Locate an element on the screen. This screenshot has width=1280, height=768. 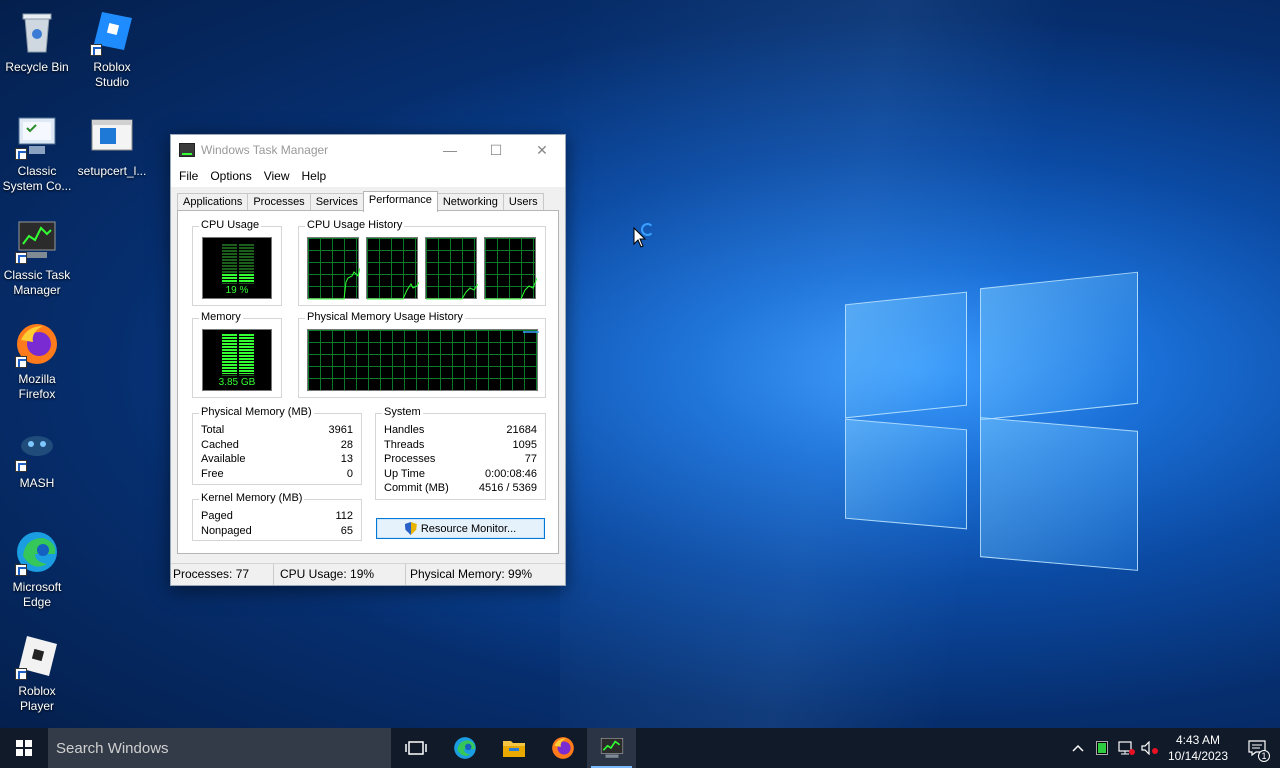
volume-muted-icon is located at coordinates (1149, 748).